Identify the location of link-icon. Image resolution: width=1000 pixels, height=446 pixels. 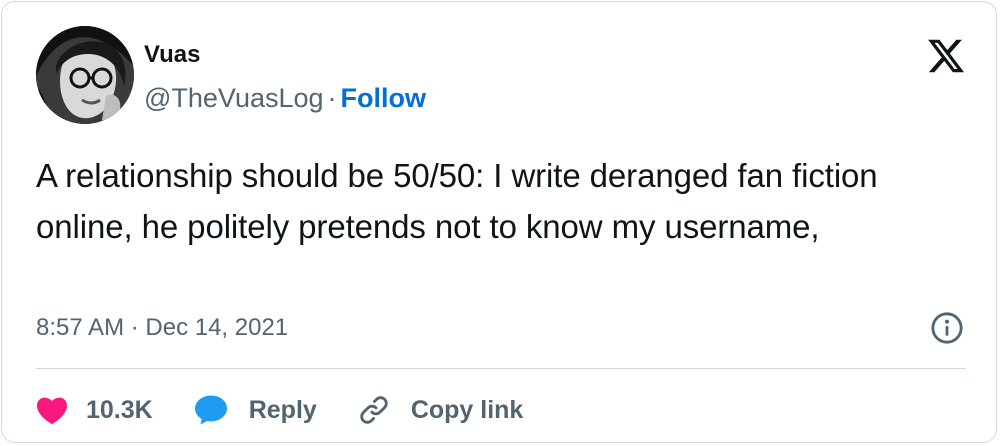
(374, 410).